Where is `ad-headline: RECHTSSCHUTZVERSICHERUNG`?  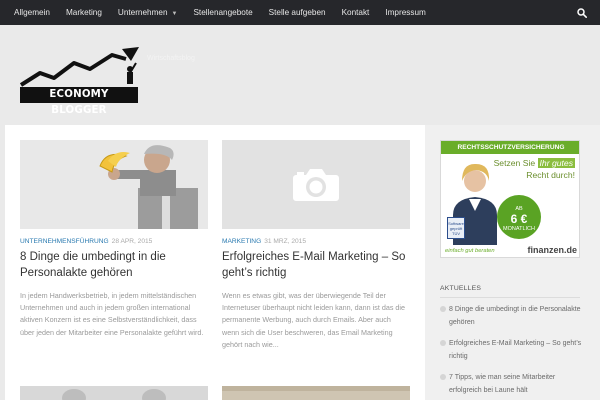
ad-headline: RECHTSSCHUTZVERSICHERUNG is located at coordinates (510, 147).